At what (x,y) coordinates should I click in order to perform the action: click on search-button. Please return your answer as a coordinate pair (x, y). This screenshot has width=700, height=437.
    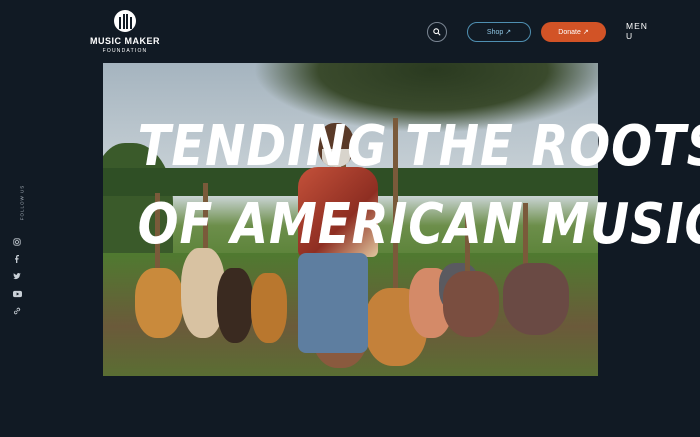
    Looking at the image, I should click on (437, 32).